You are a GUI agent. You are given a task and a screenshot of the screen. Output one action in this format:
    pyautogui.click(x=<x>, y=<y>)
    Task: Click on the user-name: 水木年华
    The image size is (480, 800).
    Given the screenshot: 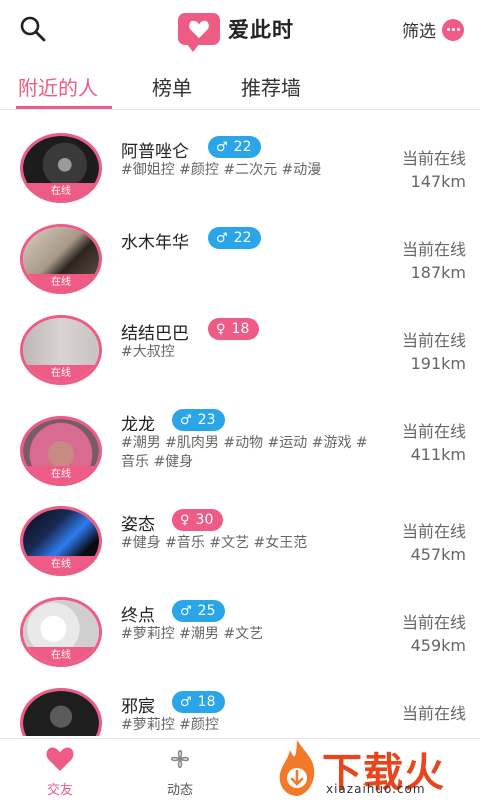 What is the action you would take?
    pyautogui.click(x=155, y=243)
    